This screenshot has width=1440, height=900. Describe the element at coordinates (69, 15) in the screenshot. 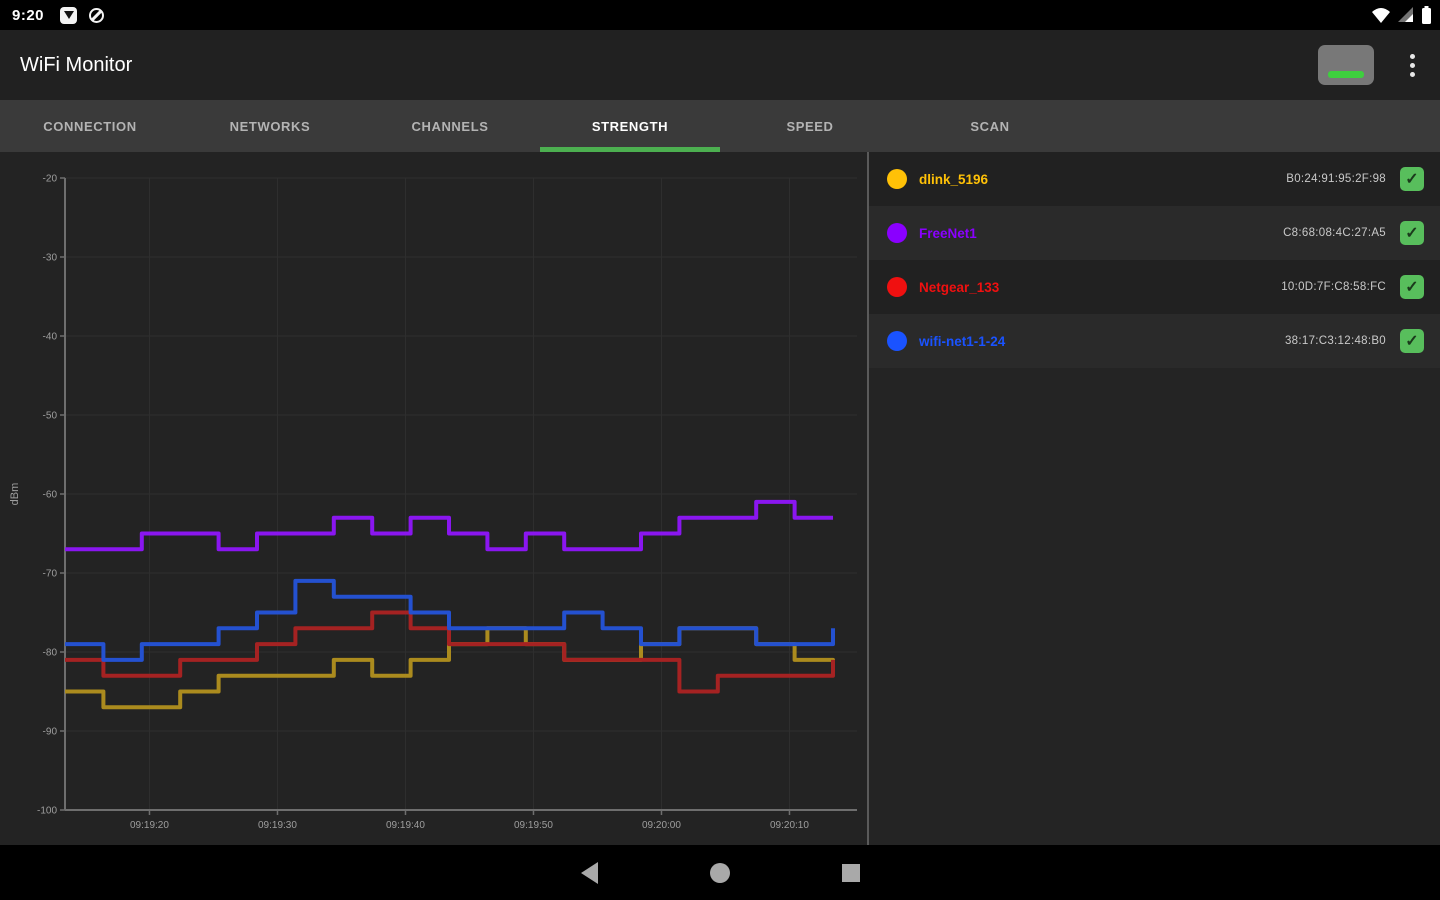

I see `adblock-icon` at that location.